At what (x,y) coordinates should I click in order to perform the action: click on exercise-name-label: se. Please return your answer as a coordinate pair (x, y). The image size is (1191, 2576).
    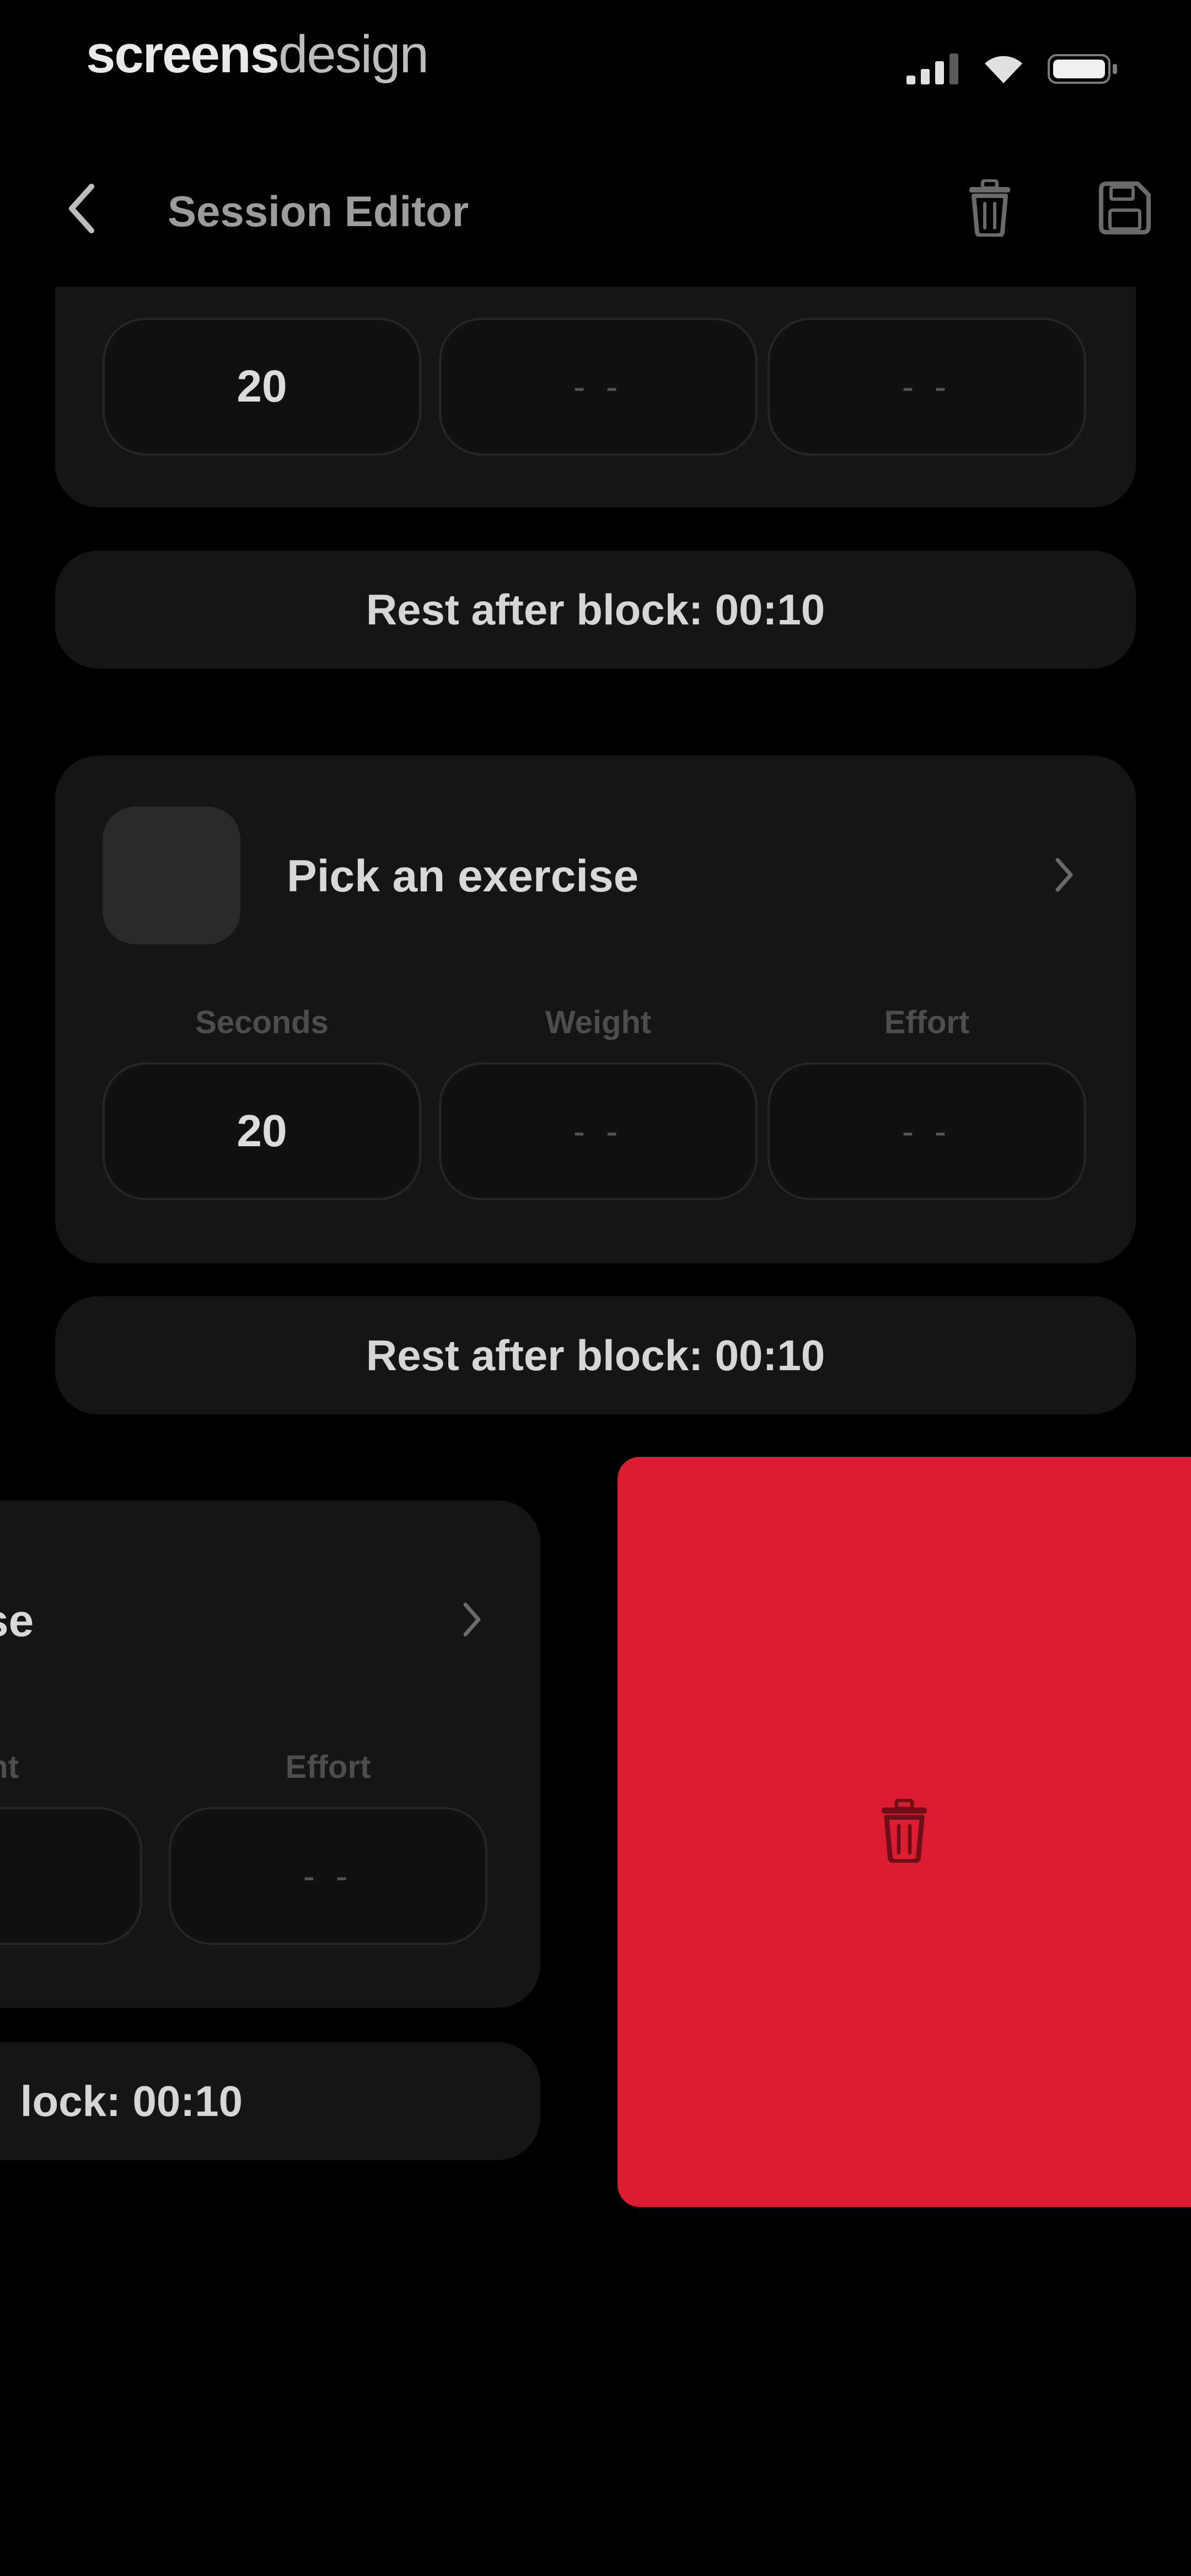
    Looking at the image, I should click on (17, 1621).